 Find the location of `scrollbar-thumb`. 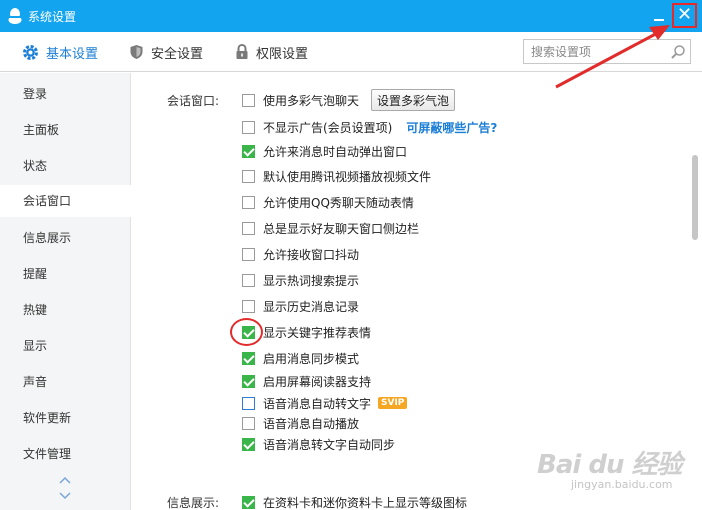

scrollbar-thumb is located at coordinates (695, 197).